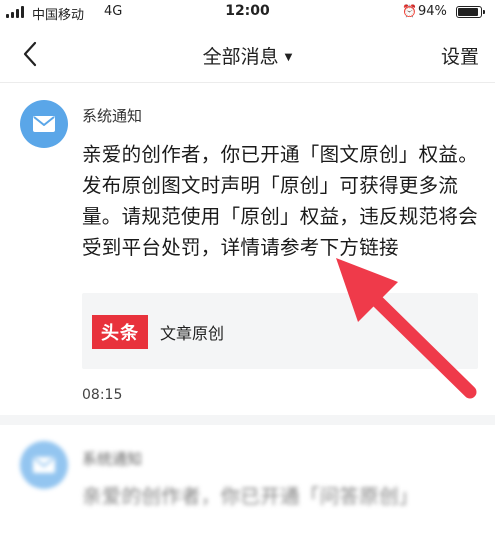  Describe the element at coordinates (120, 332) in the screenshot. I see `toutiao-logo: 头条` at that location.